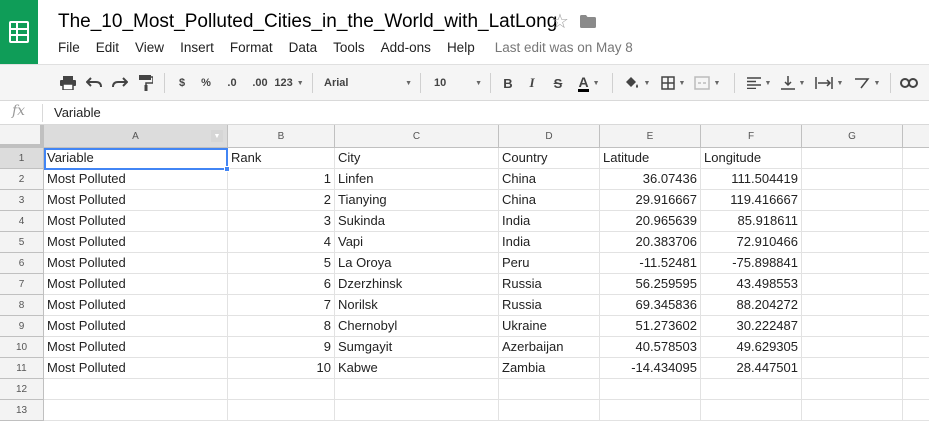 Image resolution: width=929 pixels, height=429 pixels. What do you see at coordinates (549, 284) in the screenshot?
I see `data-cell: Russia` at bounding box center [549, 284].